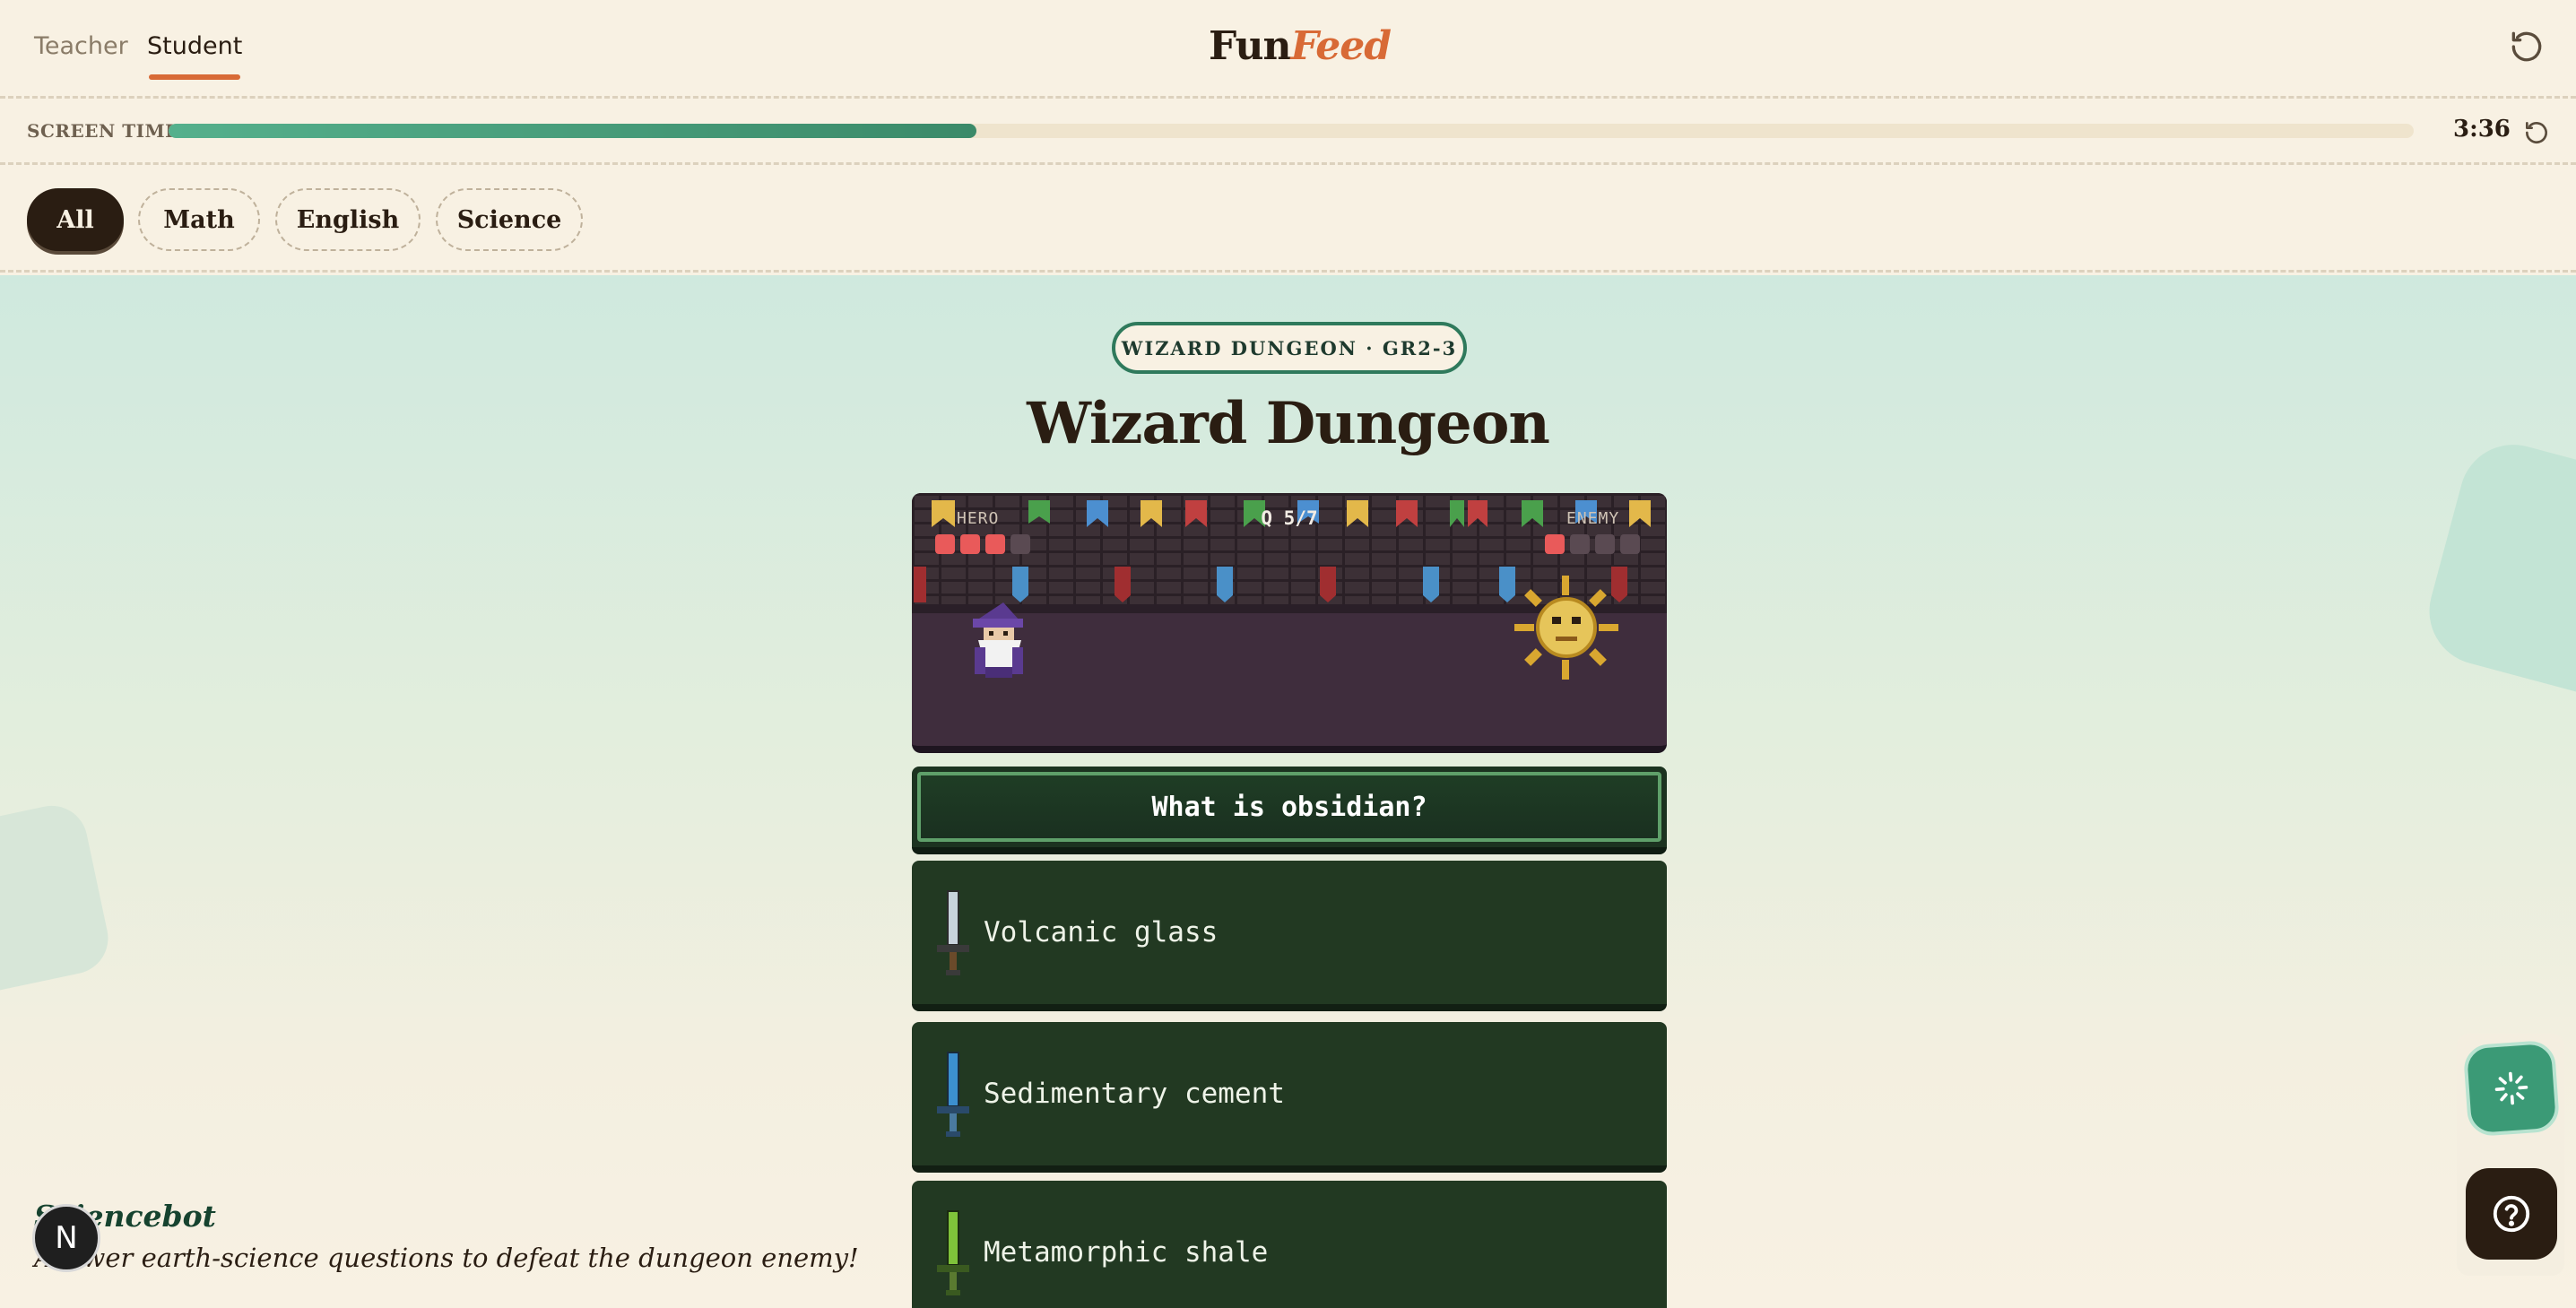 This screenshot has height=1308, width=2576. What do you see at coordinates (1289, 936) in the screenshot?
I see `answer-option-1: Volcanic glass` at bounding box center [1289, 936].